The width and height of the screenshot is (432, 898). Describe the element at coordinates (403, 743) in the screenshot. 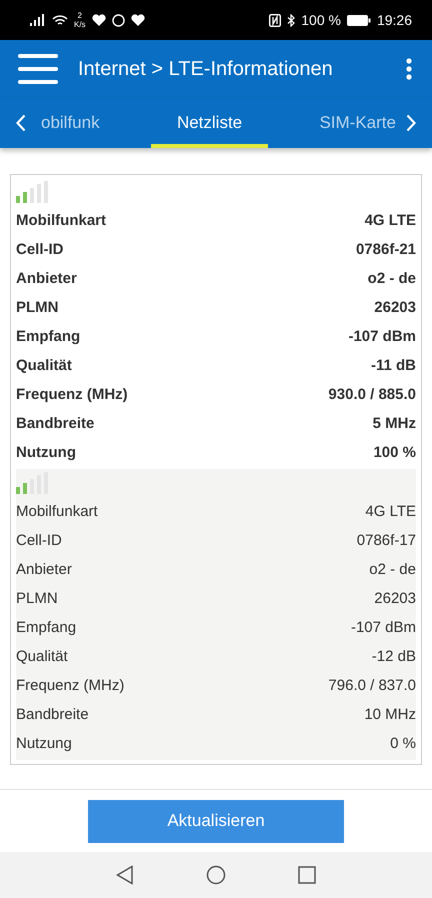

I see `field-value: 0 %` at that location.